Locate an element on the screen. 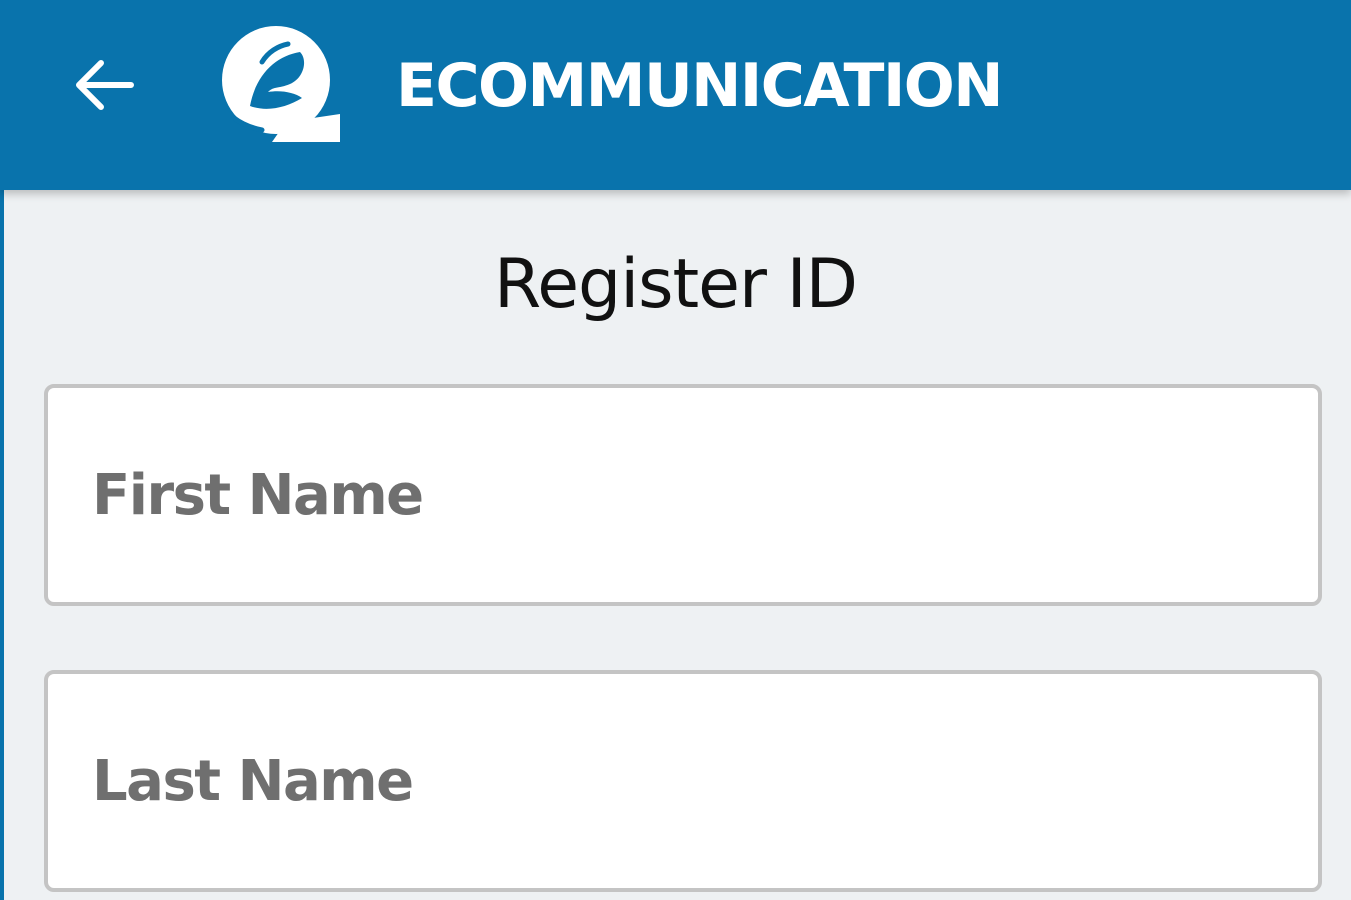 The height and width of the screenshot is (900, 1351). ecommunication-logo-icon is located at coordinates (281, 84).